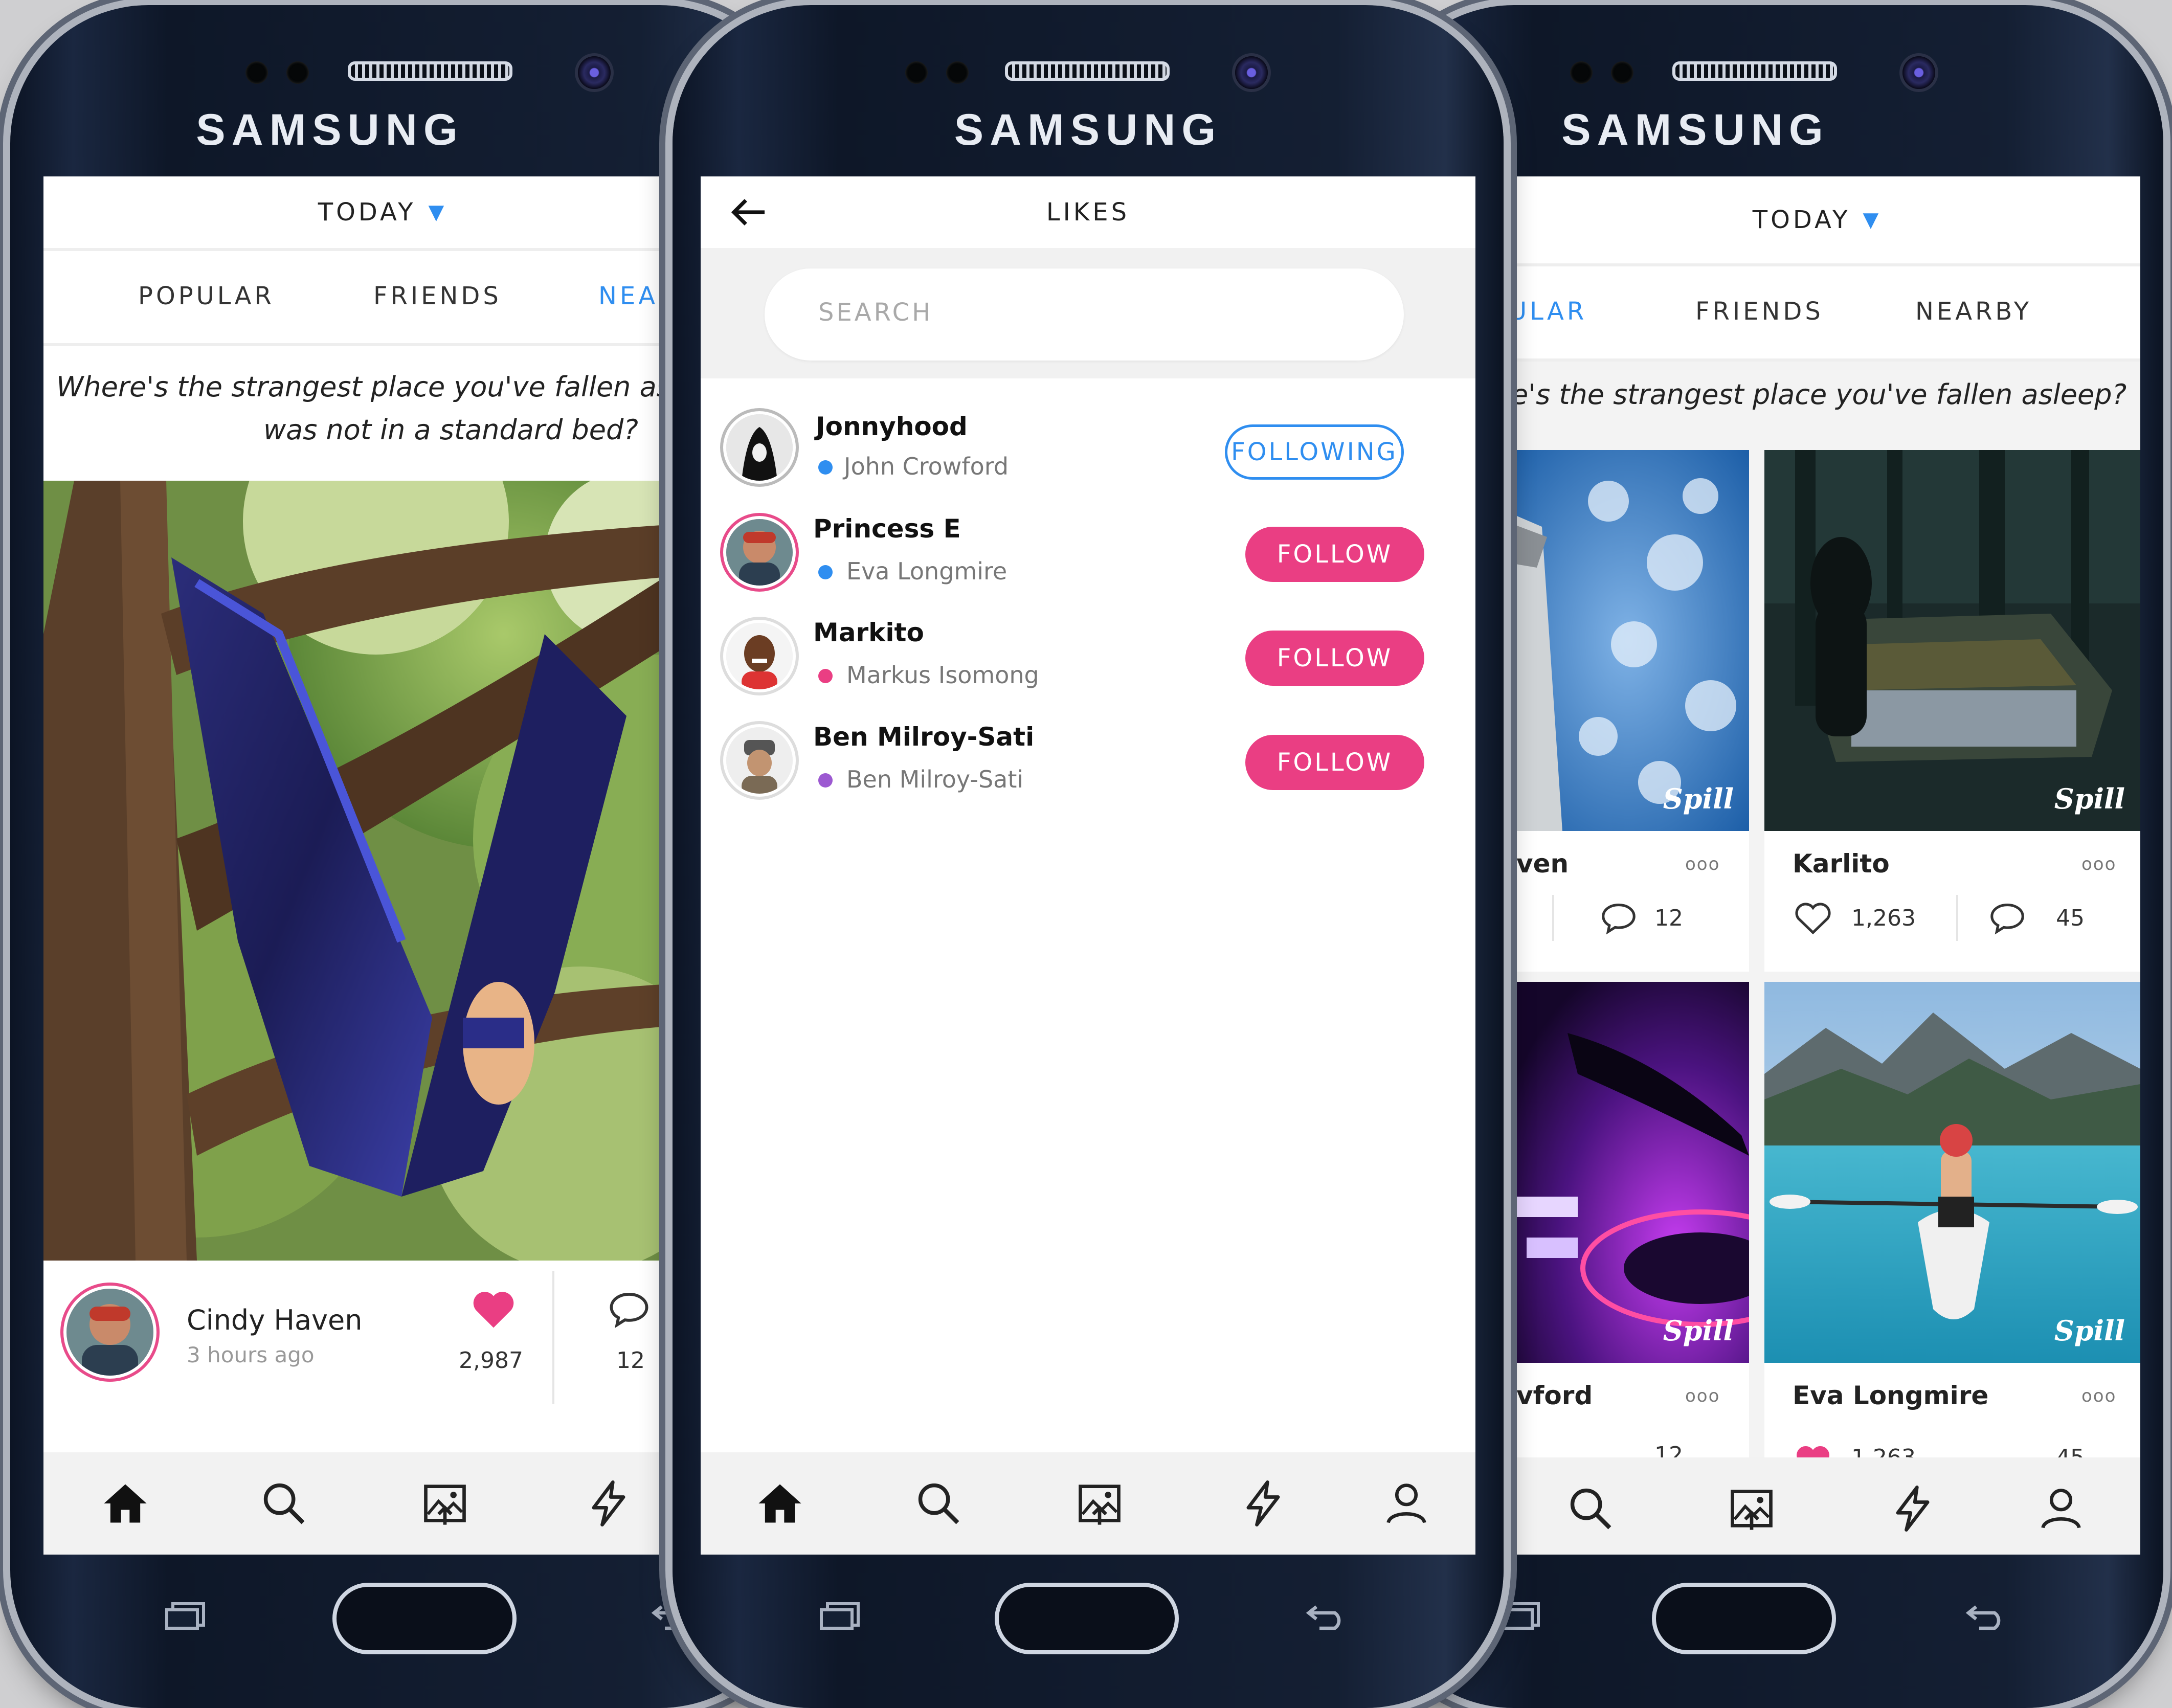 Image resolution: width=2172 pixels, height=1708 pixels. I want to click on photo-card: Spill vford ooo 12, so click(1666, 1237).